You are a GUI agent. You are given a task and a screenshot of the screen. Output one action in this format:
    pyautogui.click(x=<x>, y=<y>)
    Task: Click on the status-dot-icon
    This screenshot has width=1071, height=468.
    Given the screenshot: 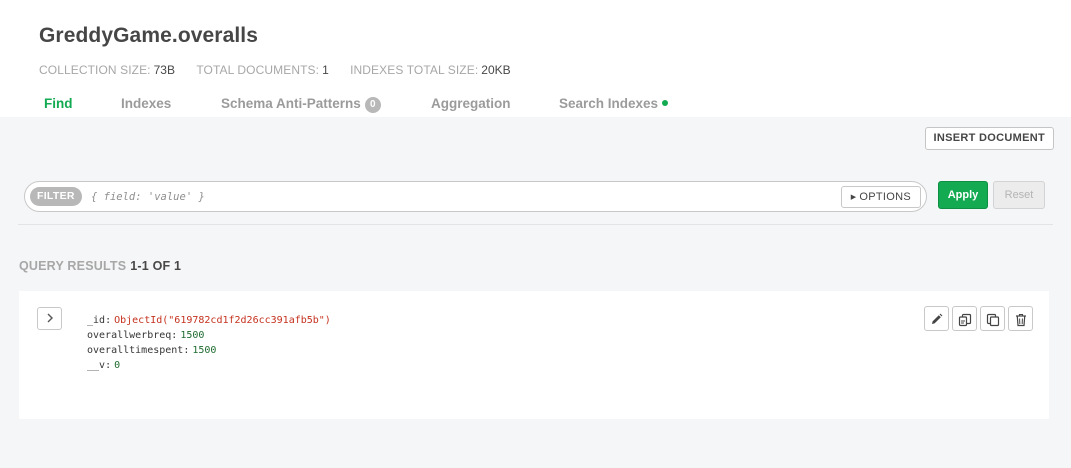 What is the action you would take?
    pyautogui.click(x=665, y=103)
    